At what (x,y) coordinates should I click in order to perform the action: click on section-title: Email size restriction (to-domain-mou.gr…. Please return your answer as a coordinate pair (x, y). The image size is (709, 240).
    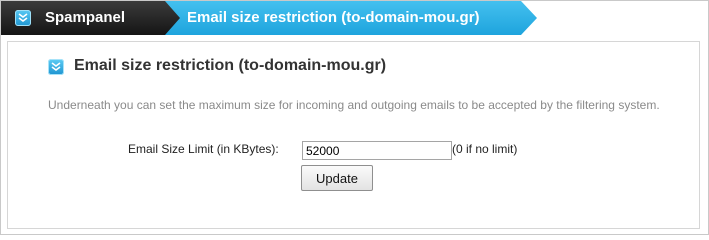
    Looking at the image, I should click on (230, 65).